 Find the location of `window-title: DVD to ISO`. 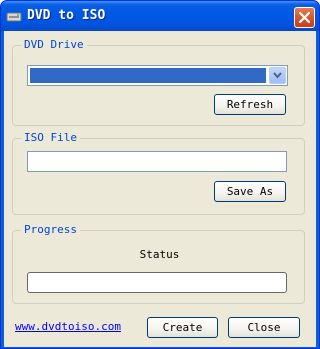

window-title: DVD to ISO is located at coordinates (66, 15).